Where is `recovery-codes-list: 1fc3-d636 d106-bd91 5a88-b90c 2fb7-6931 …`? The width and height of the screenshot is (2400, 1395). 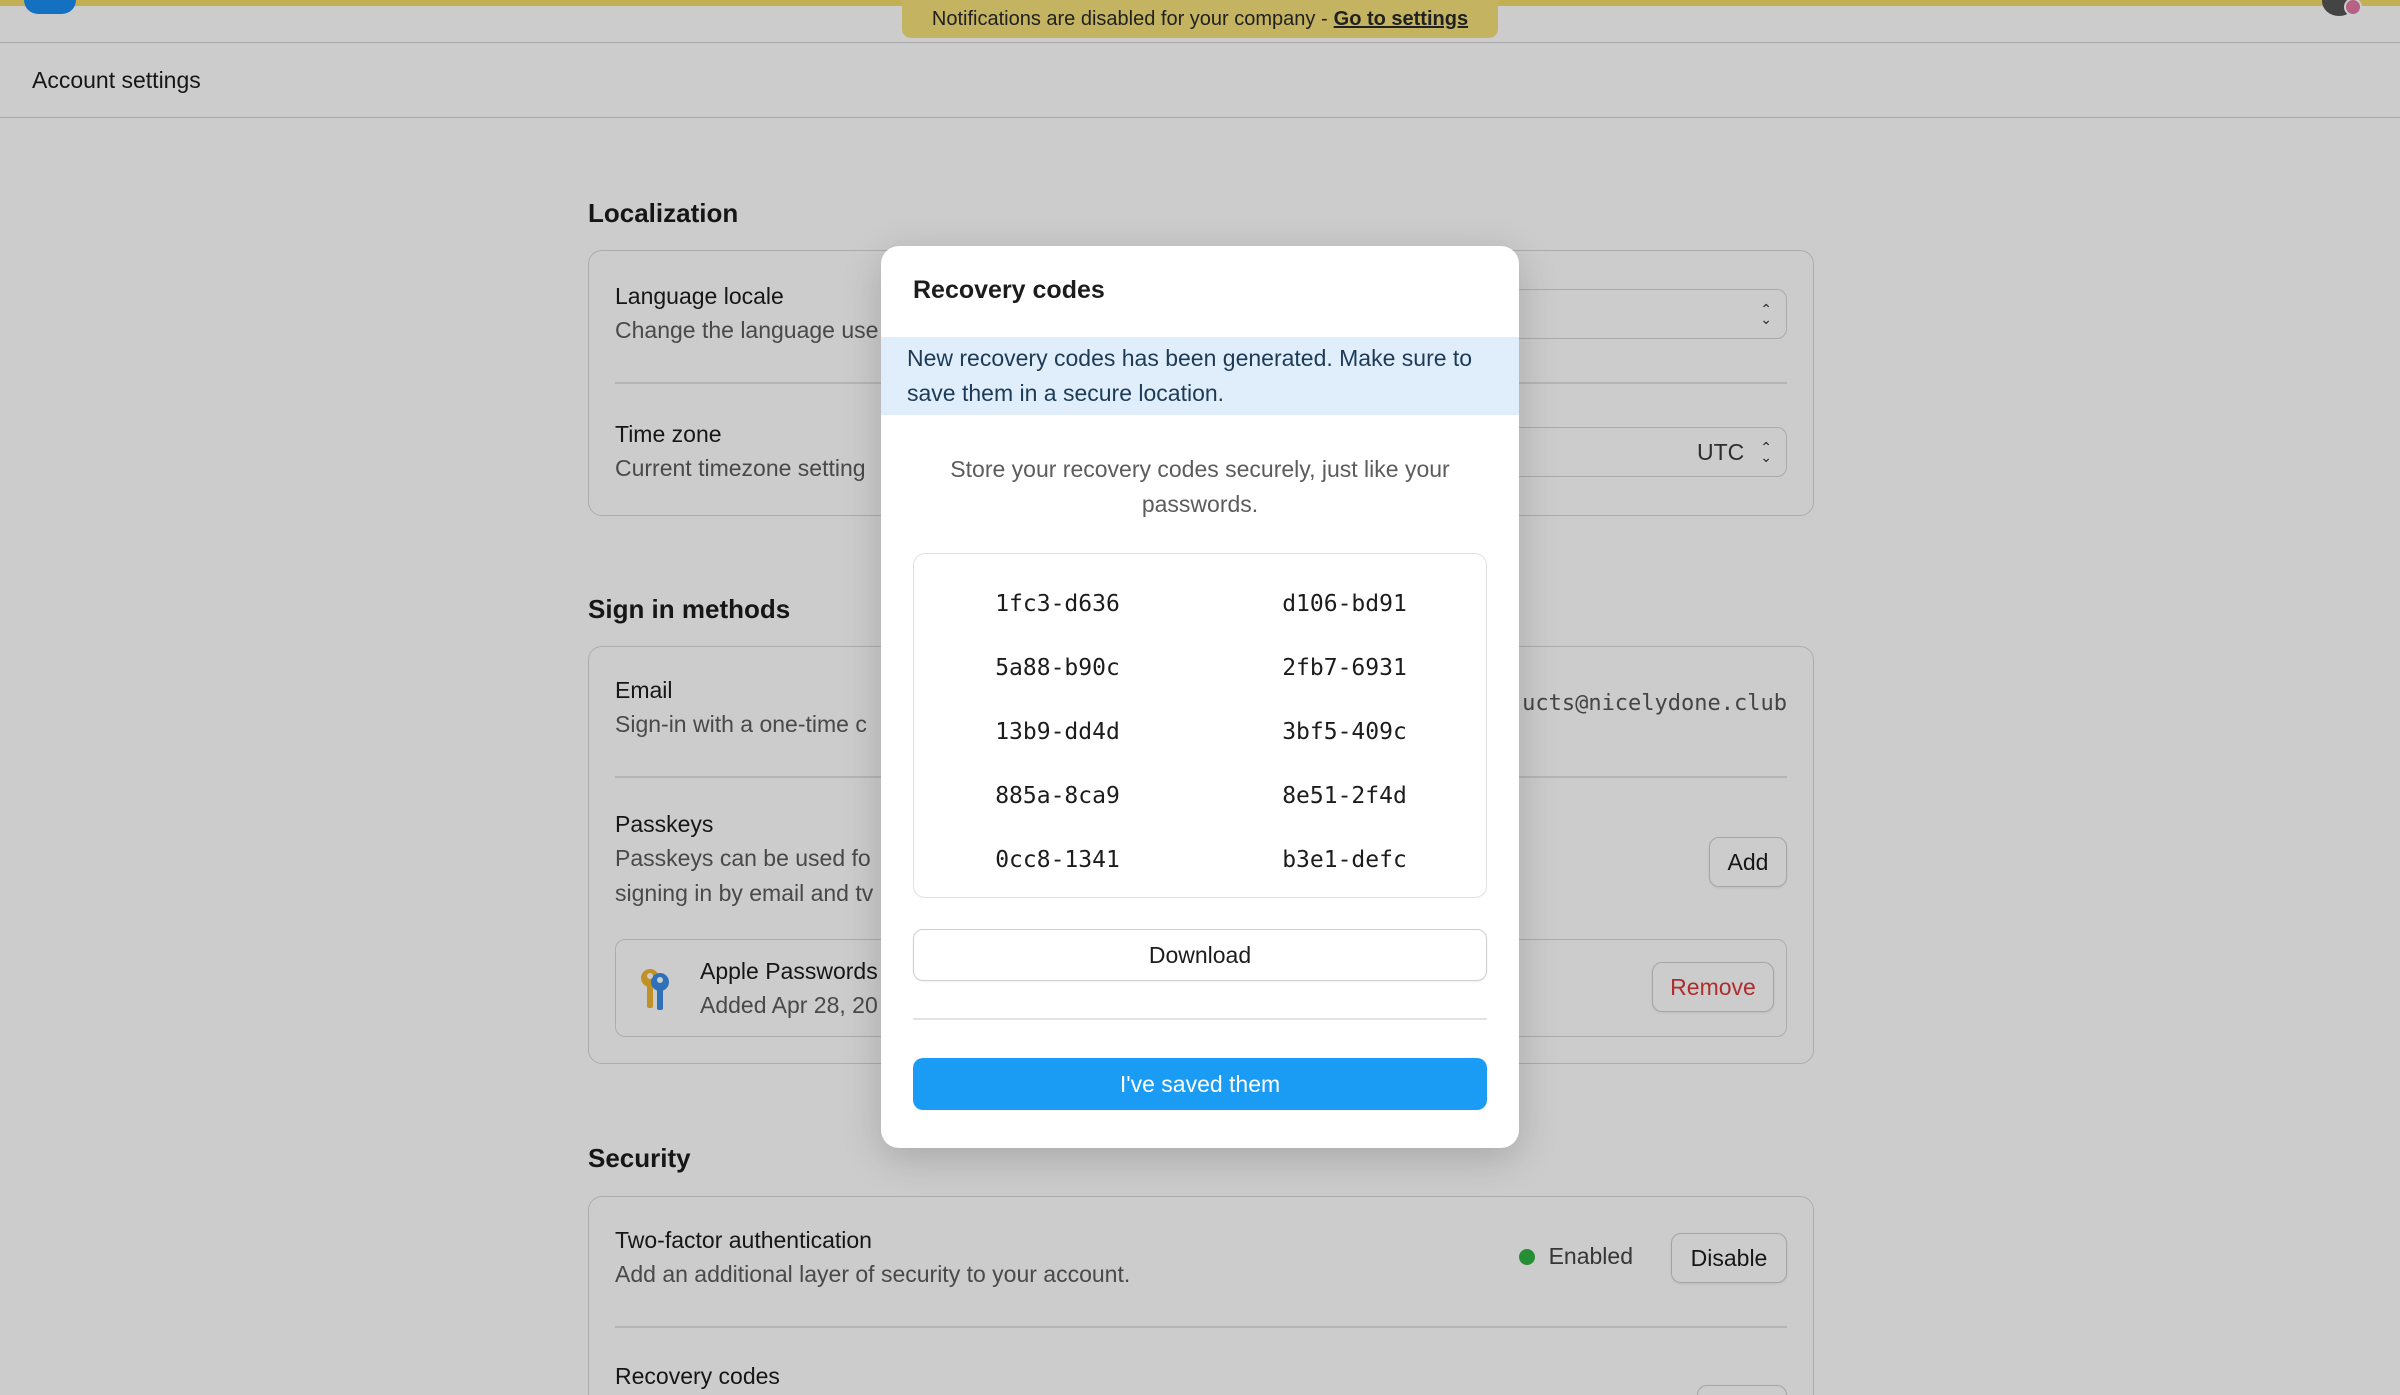
recovery-codes-list: 1fc3-d636 d106-bd91 5a88-b90c 2fb7-6931 … is located at coordinates (1200, 725).